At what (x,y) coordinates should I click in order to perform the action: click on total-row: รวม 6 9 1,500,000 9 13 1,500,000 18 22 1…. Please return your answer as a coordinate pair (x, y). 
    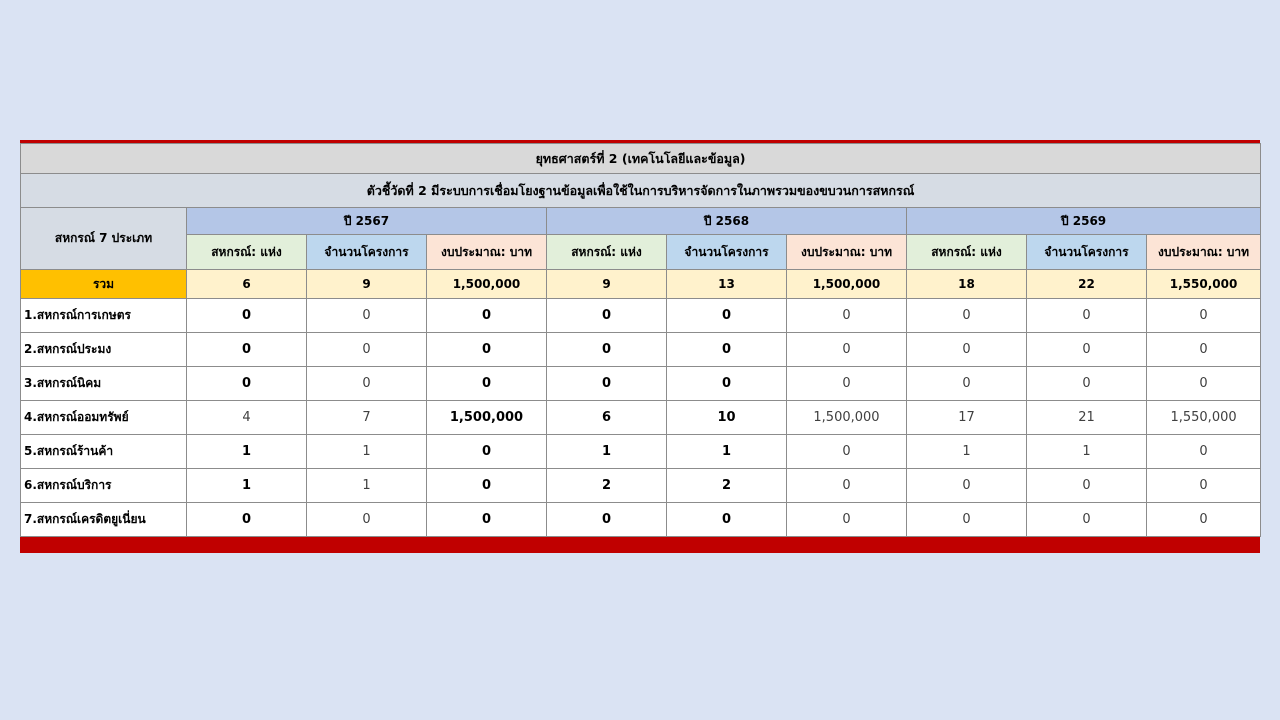
    Looking at the image, I should click on (641, 284).